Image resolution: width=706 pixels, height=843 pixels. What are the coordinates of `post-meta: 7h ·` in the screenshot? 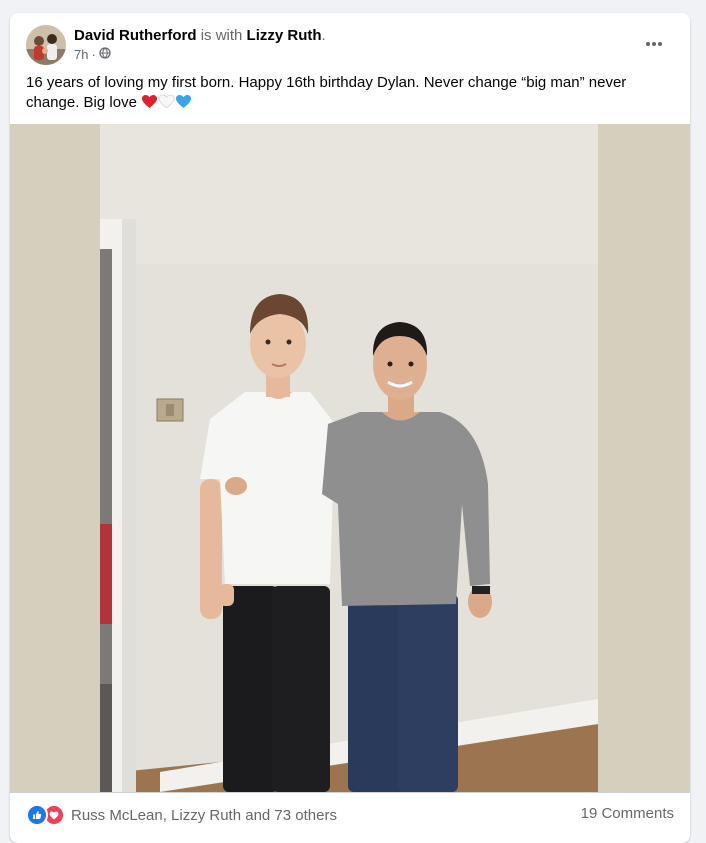 It's located at (92, 54).